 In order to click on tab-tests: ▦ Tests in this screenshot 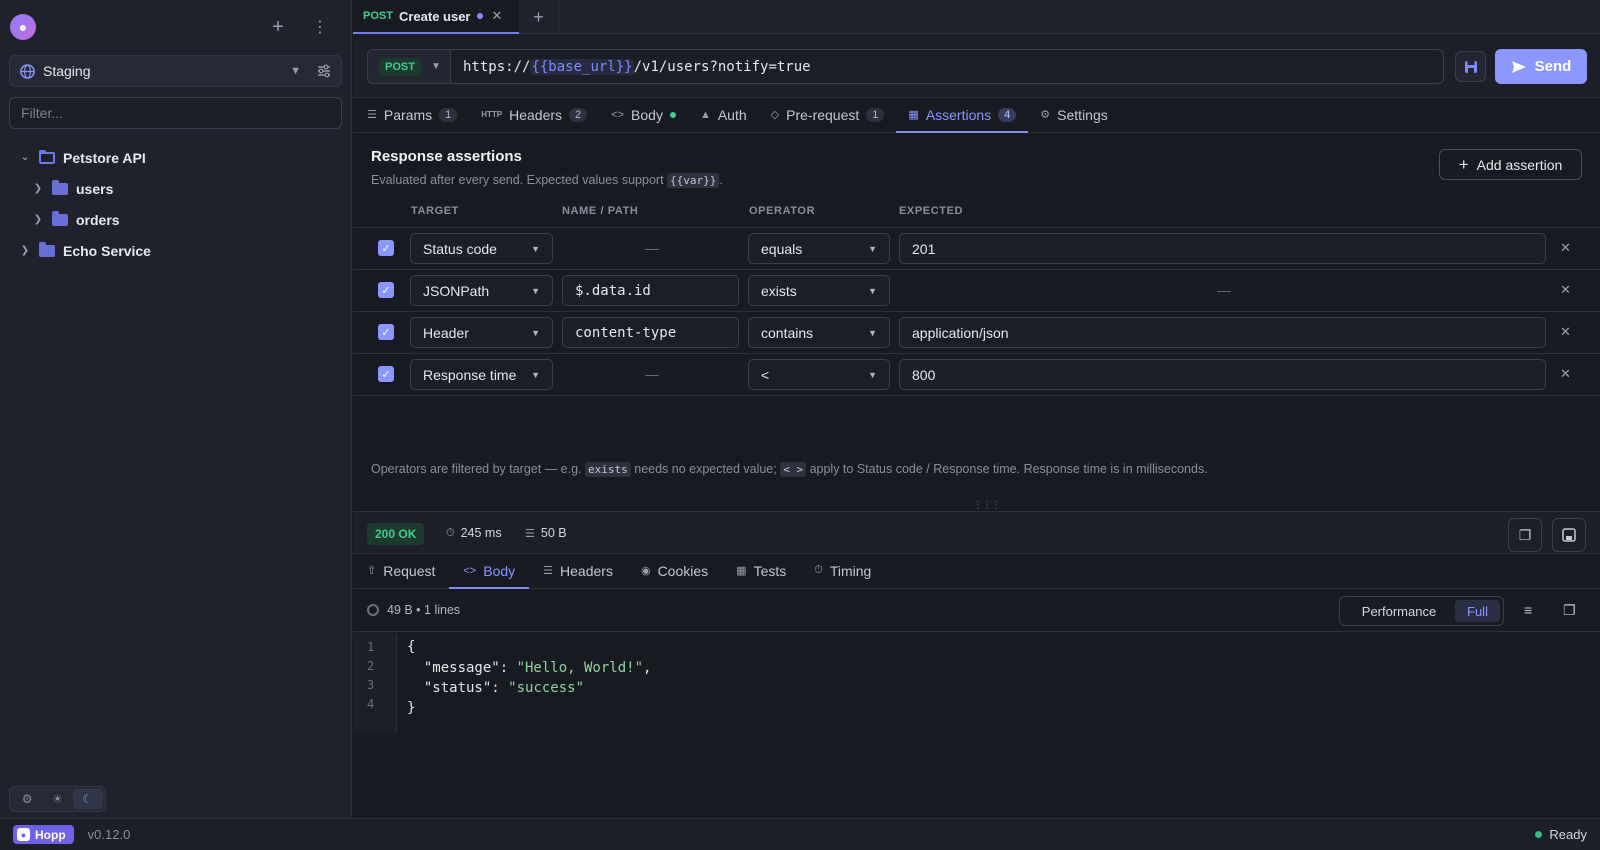, I will do `click(761, 571)`.